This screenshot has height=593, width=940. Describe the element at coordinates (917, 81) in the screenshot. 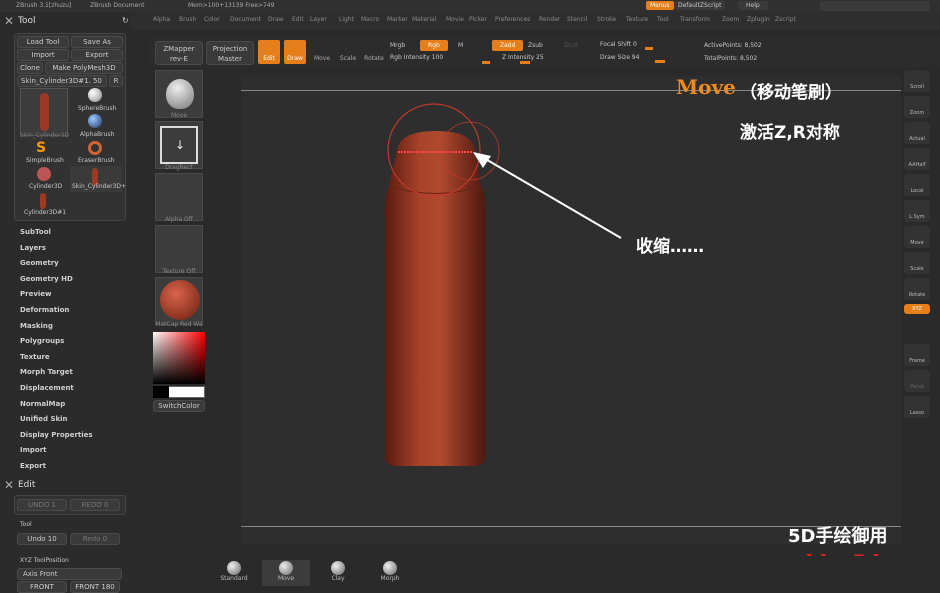

I see `scroll-button: Scroll` at that location.